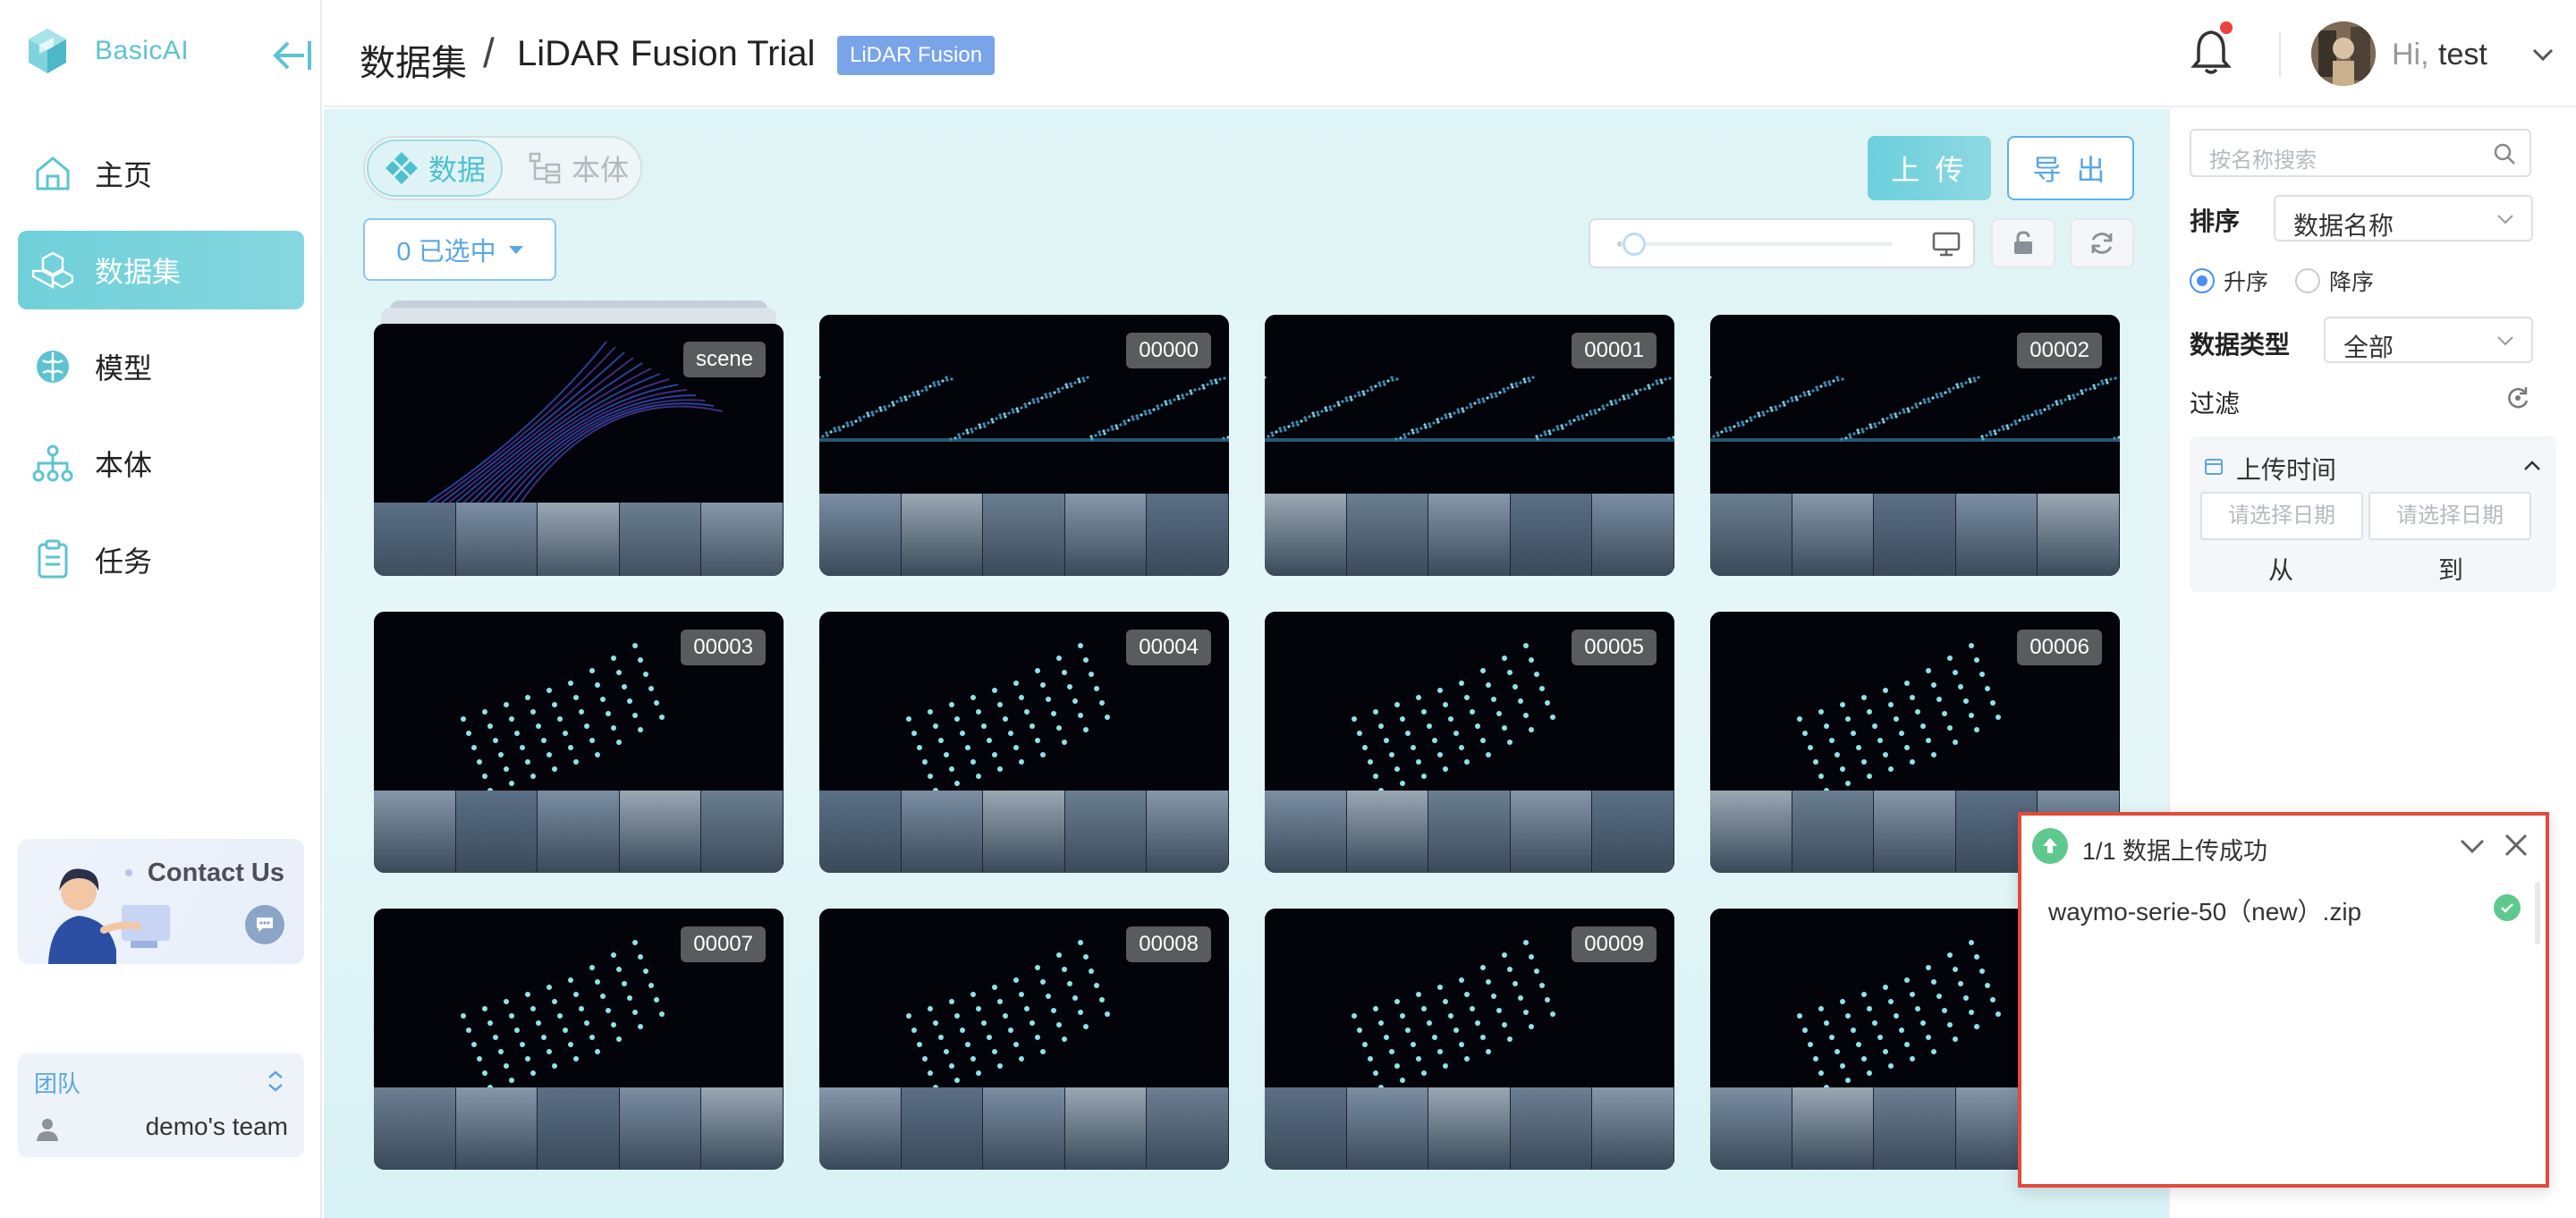 This screenshot has width=2576, height=1218. I want to click on sort-select: 数据名称, so click(2403, 218).